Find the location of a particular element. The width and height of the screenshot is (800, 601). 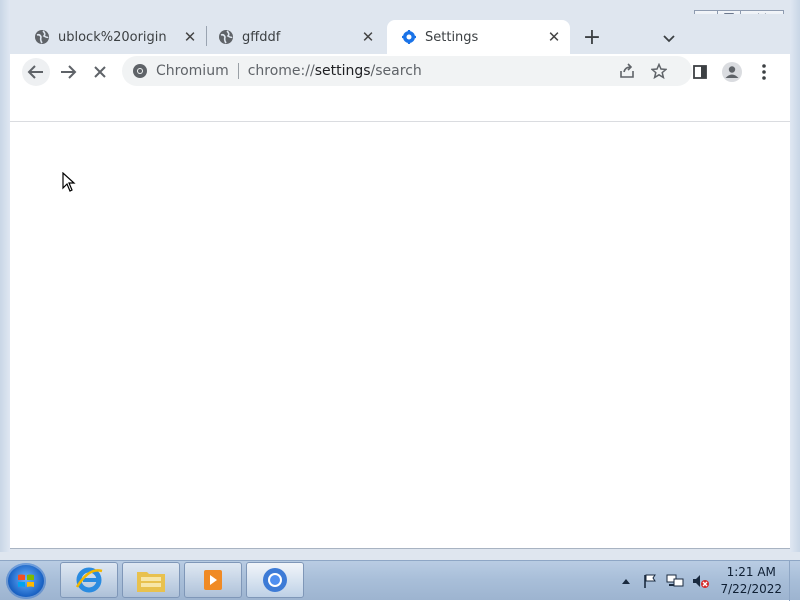

chevron-down-icon is located at coordinates (669, 39).